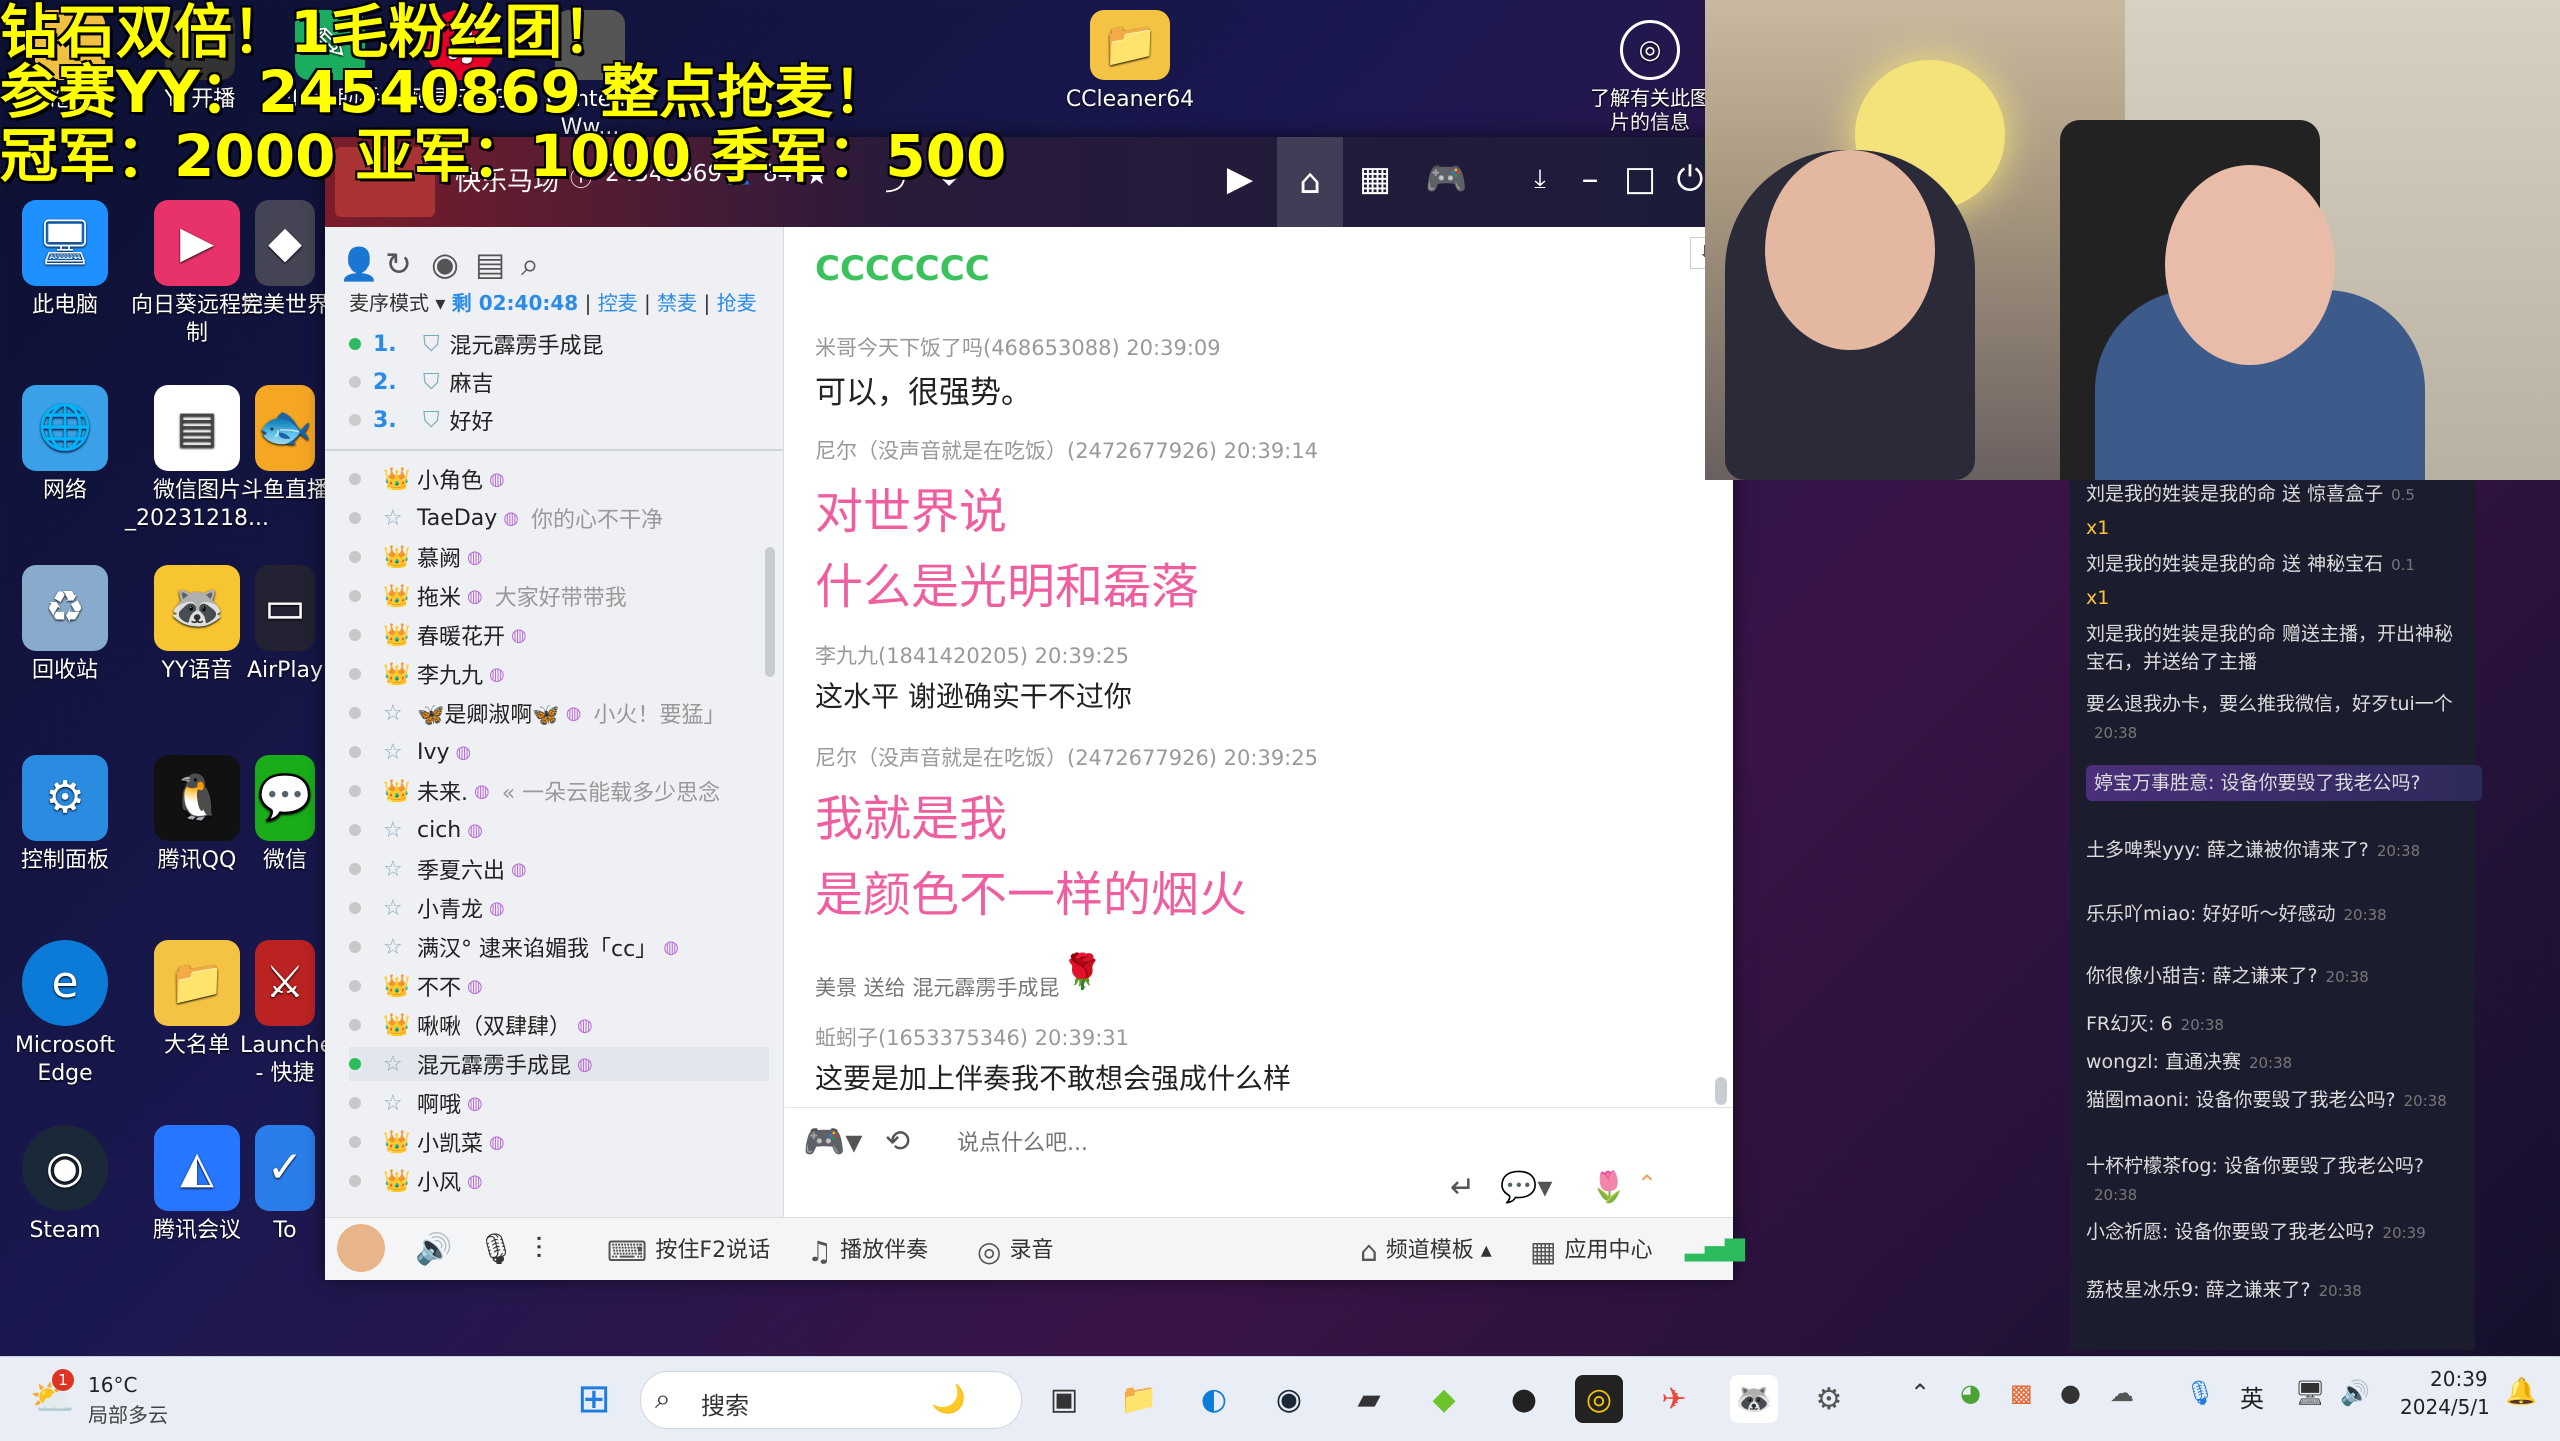 Image resolution: width=2560 pixels, height=1441 pixels. What do you see at coordinates (2310, 1393) in the screenshot?
I see `network-icon: 🖥` at bounding box center [2310, 1393].